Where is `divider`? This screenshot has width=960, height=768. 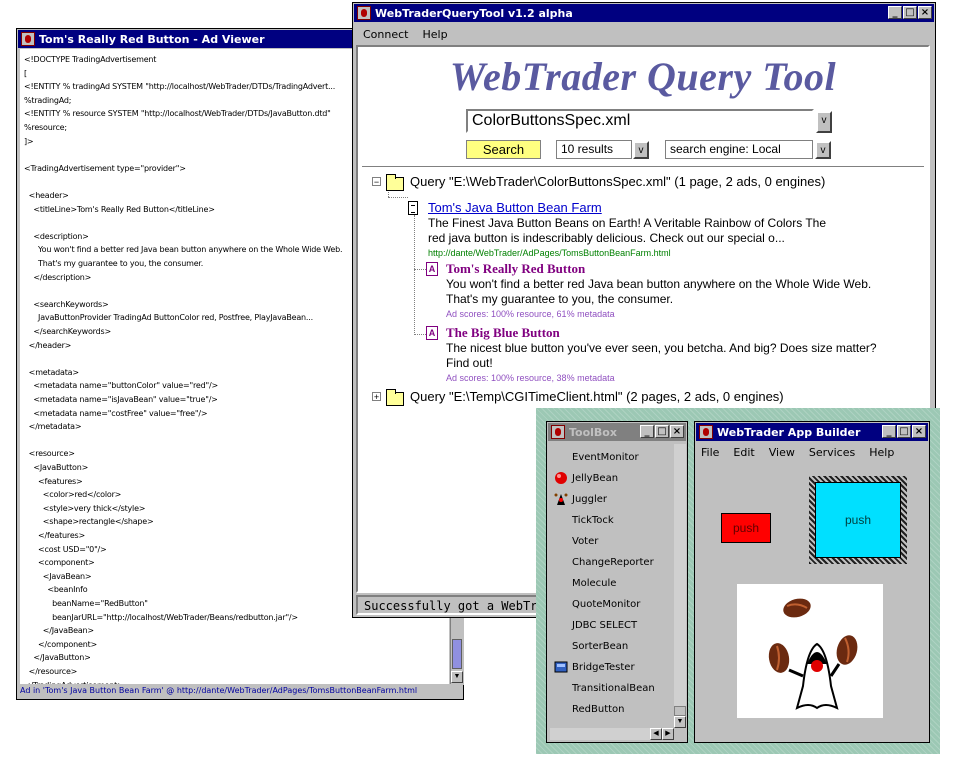 divider is located at coordinates (643, 167).